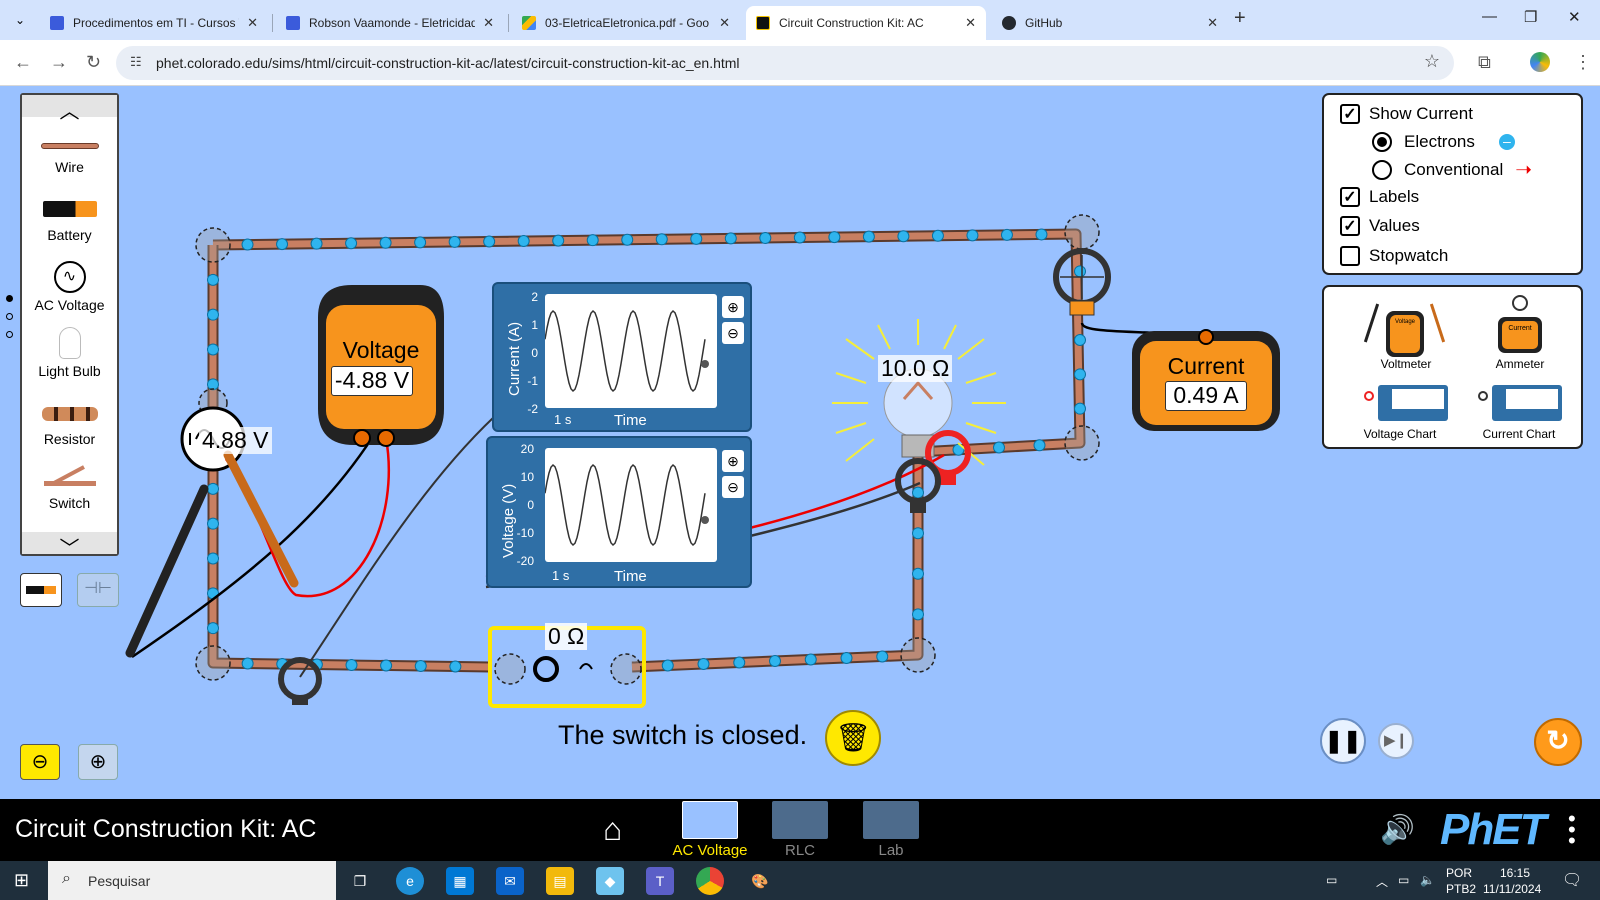  Describe the element at coordinates (1461, 889) in the screenshot. I see `keyboard-layout-indicator: PTB2` at that location.